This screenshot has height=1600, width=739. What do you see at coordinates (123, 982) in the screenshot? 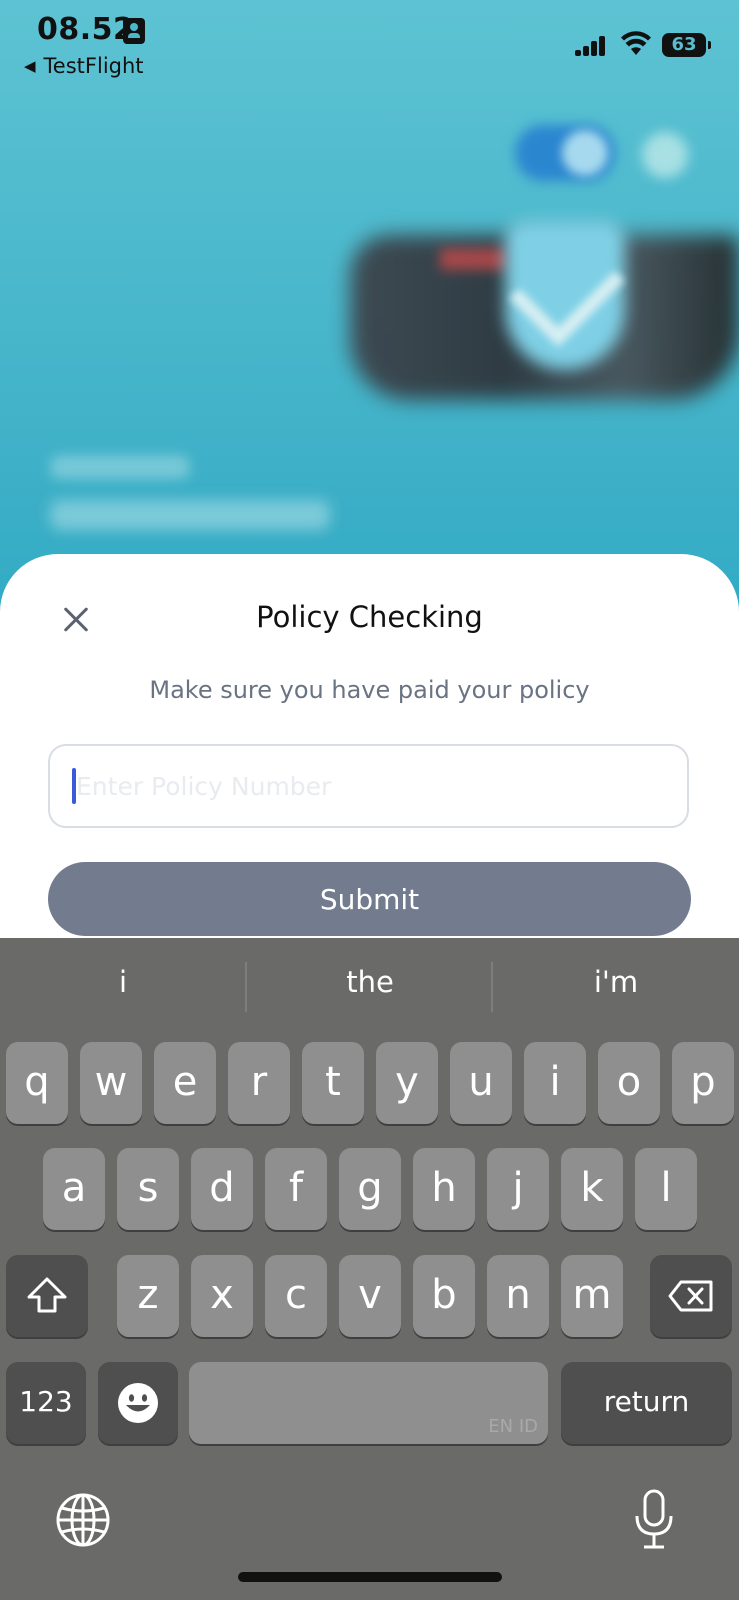
I see `suggestion-1: i` at bounding box center [123, 982].